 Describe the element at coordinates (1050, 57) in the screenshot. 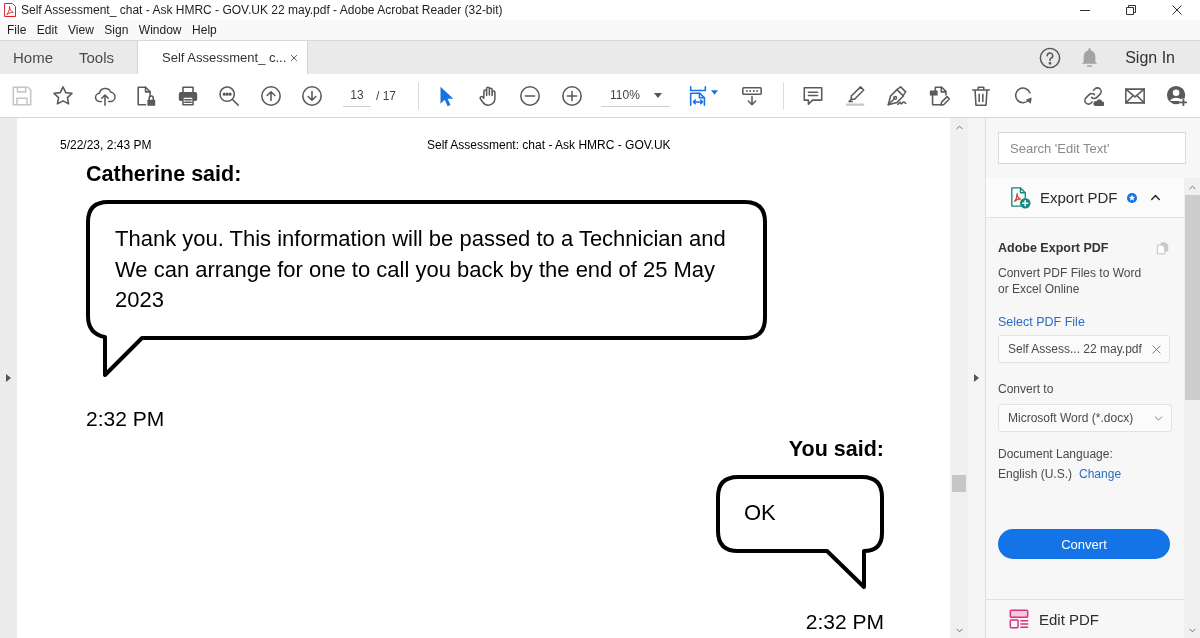

I see `help-icon` at that location.